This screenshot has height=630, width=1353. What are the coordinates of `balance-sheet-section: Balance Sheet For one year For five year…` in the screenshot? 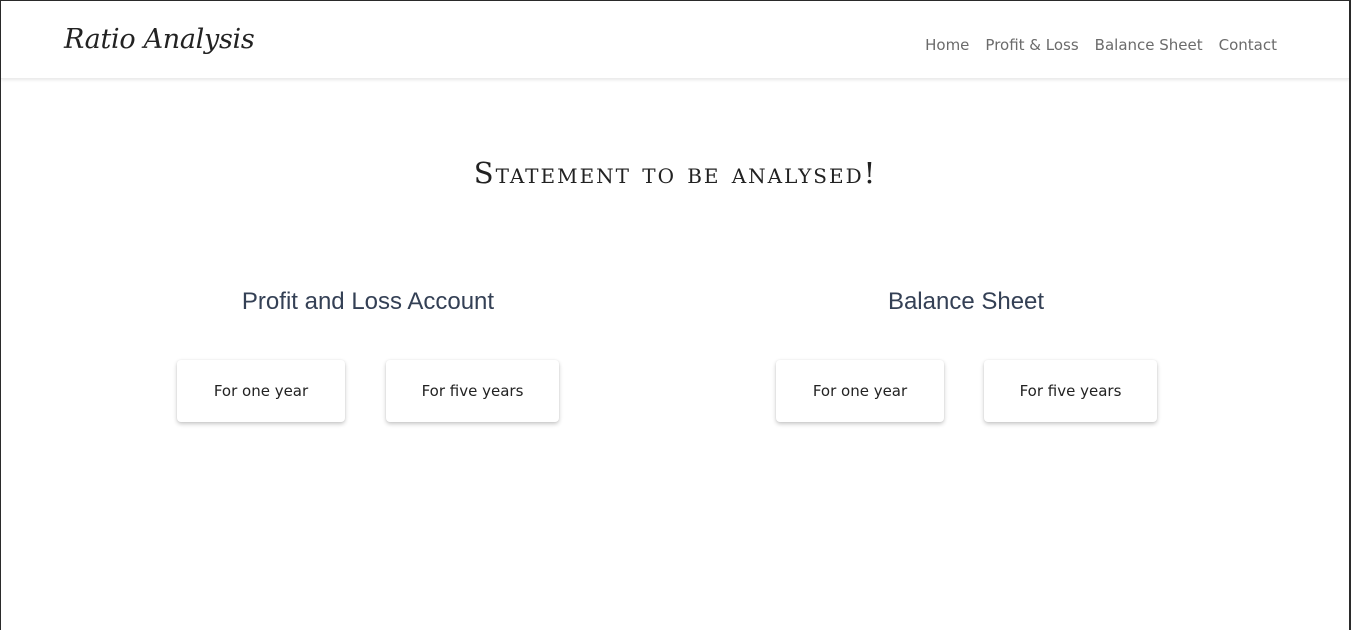 It's located at (966, 355).